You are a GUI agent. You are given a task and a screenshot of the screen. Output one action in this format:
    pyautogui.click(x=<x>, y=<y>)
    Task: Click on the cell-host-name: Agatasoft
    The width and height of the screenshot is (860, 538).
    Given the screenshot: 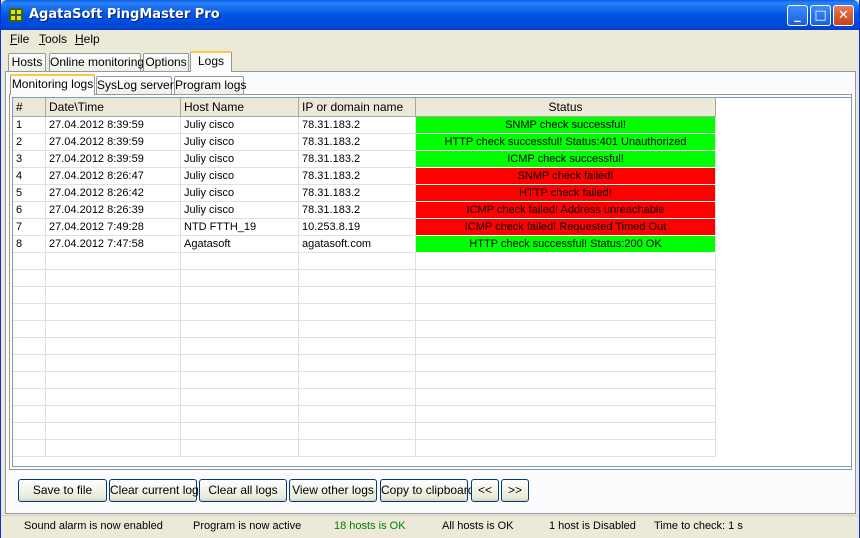 What is the action you would take?
    pyautogui.click(x=240, y=244)
    